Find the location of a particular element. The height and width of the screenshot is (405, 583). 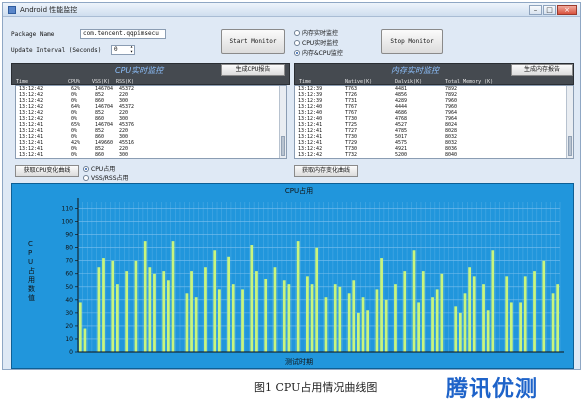

spinner-arrows-icon: ▴ ▾ is located at coordinates (131, 50).